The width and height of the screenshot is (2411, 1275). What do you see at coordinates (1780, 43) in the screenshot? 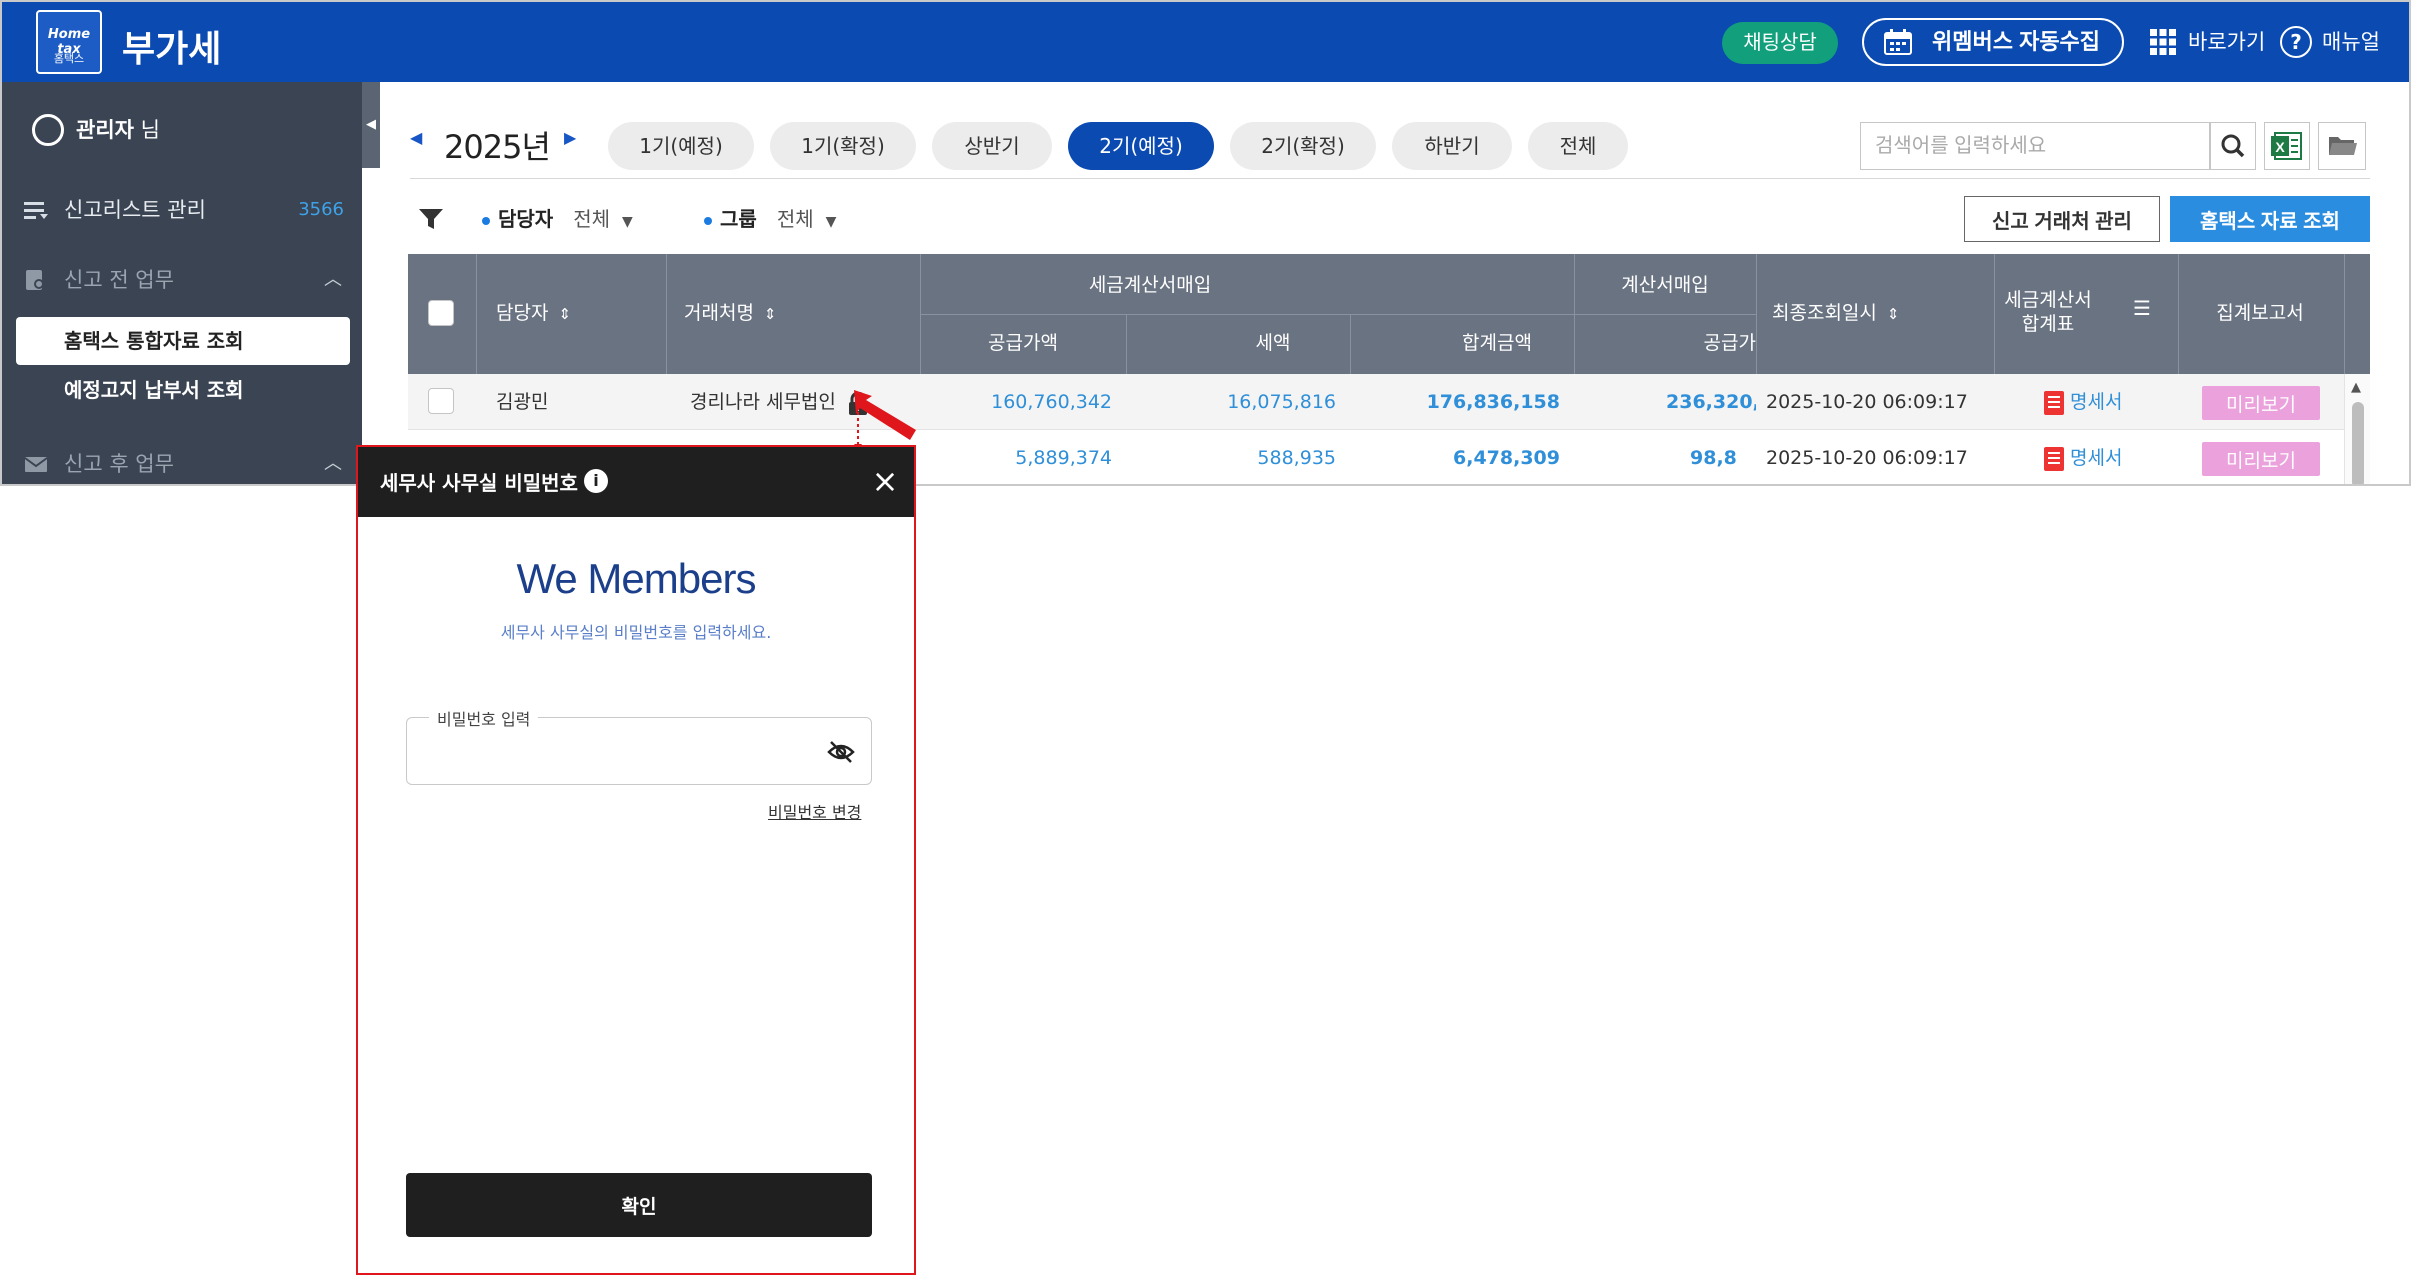
I see `chat-consult-button: 채팅상담` at bounding box center [1780, 43].